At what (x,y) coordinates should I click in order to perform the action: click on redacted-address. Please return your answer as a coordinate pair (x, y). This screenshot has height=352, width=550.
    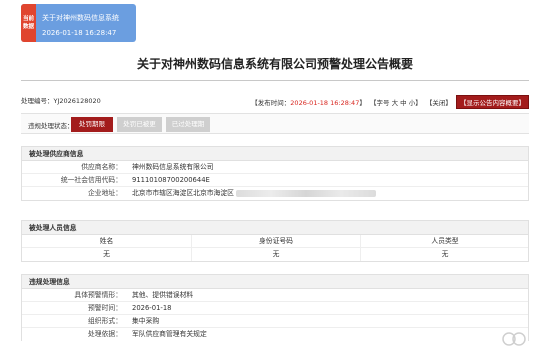
    Looking at the image, I should click on (306, 193).